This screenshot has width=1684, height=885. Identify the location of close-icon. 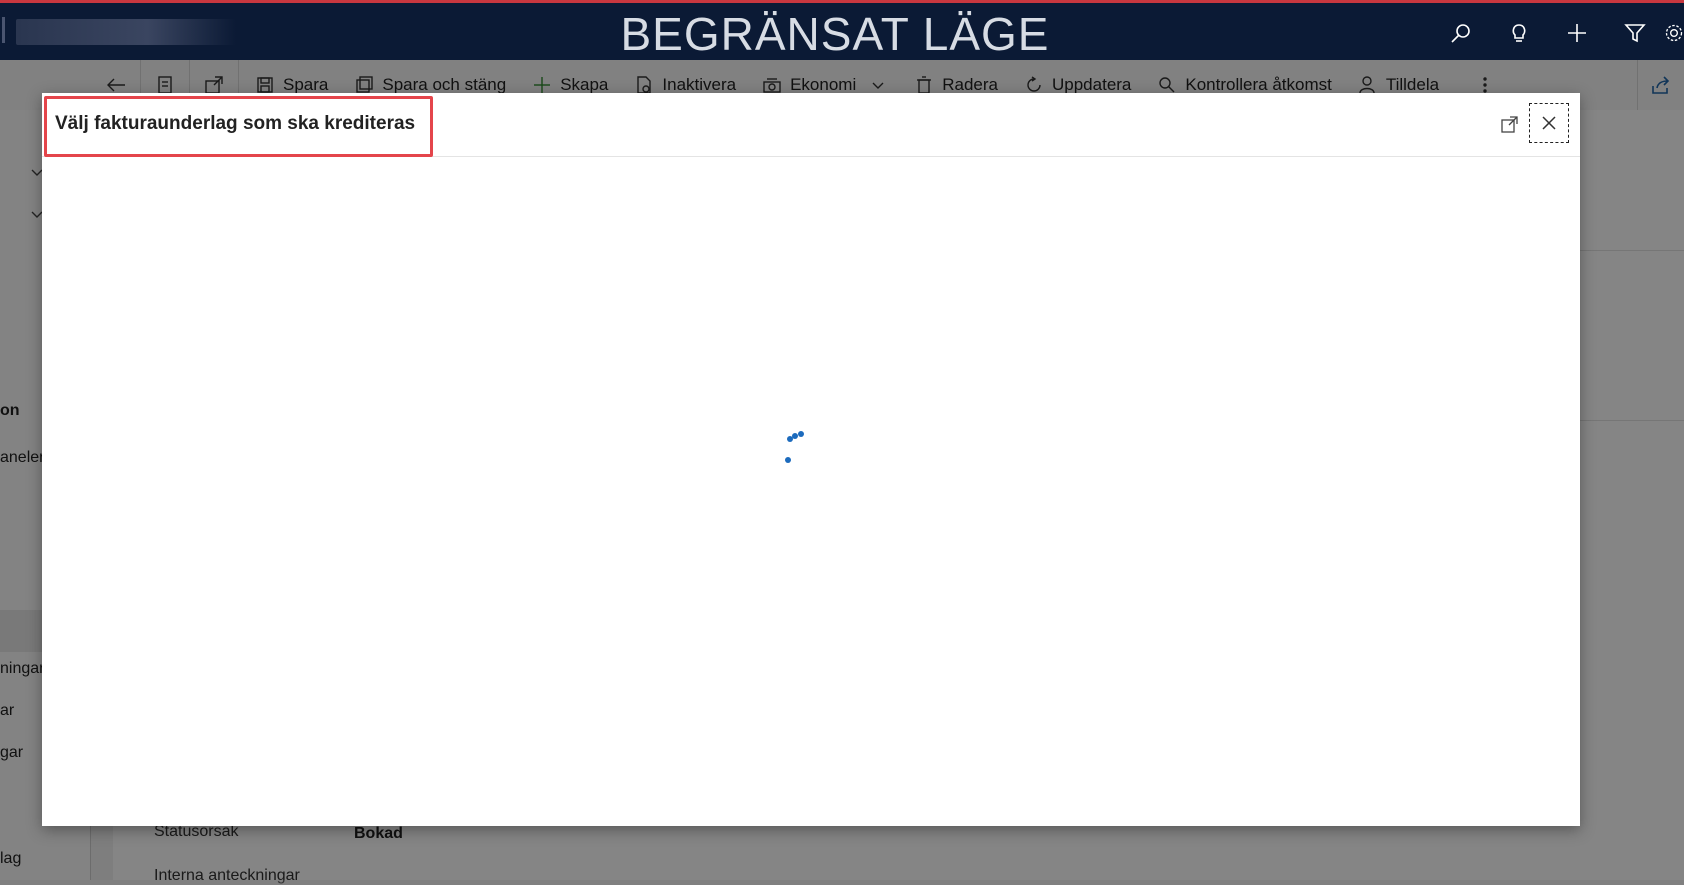
(1549, 123).